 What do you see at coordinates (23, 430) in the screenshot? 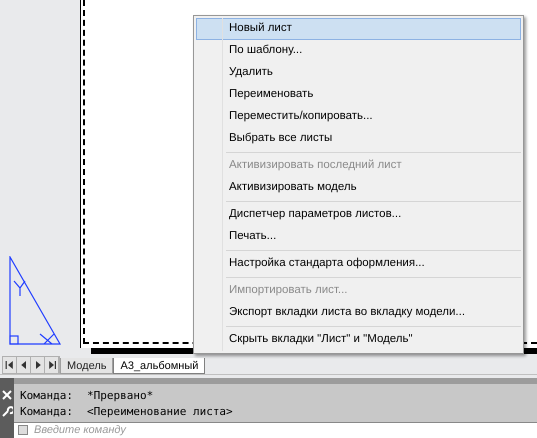
I see `prompt-icon` at bounding box center [23, 430].